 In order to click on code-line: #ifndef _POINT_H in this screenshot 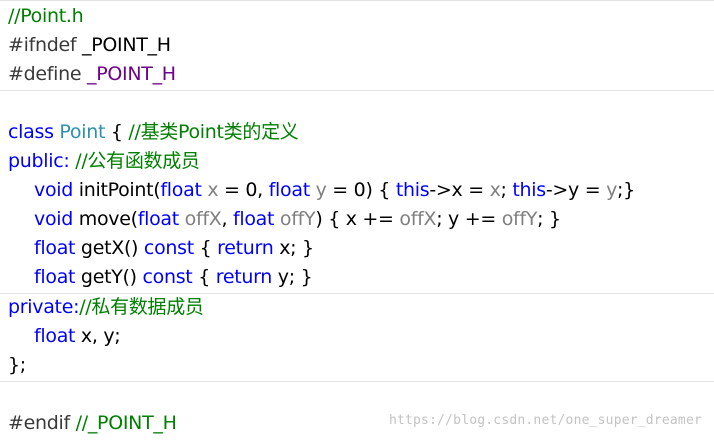, I will do `click(89, 45)`.